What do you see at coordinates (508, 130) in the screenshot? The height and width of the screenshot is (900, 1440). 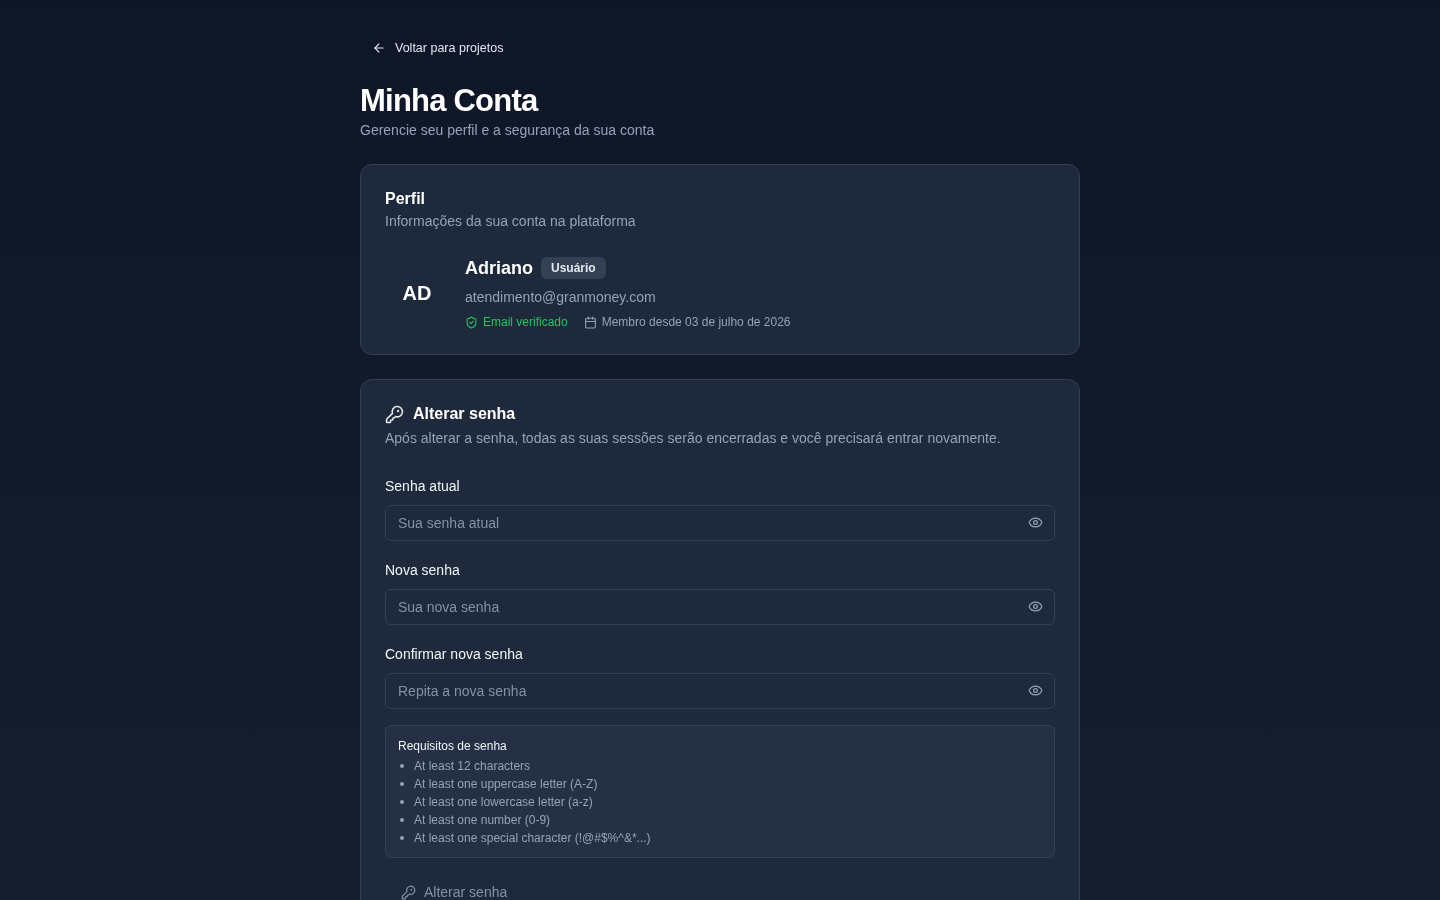 I see `page-subtitle: Gerencie seu perfil e a segurança da sua conta` at bounding box center [508, 130].